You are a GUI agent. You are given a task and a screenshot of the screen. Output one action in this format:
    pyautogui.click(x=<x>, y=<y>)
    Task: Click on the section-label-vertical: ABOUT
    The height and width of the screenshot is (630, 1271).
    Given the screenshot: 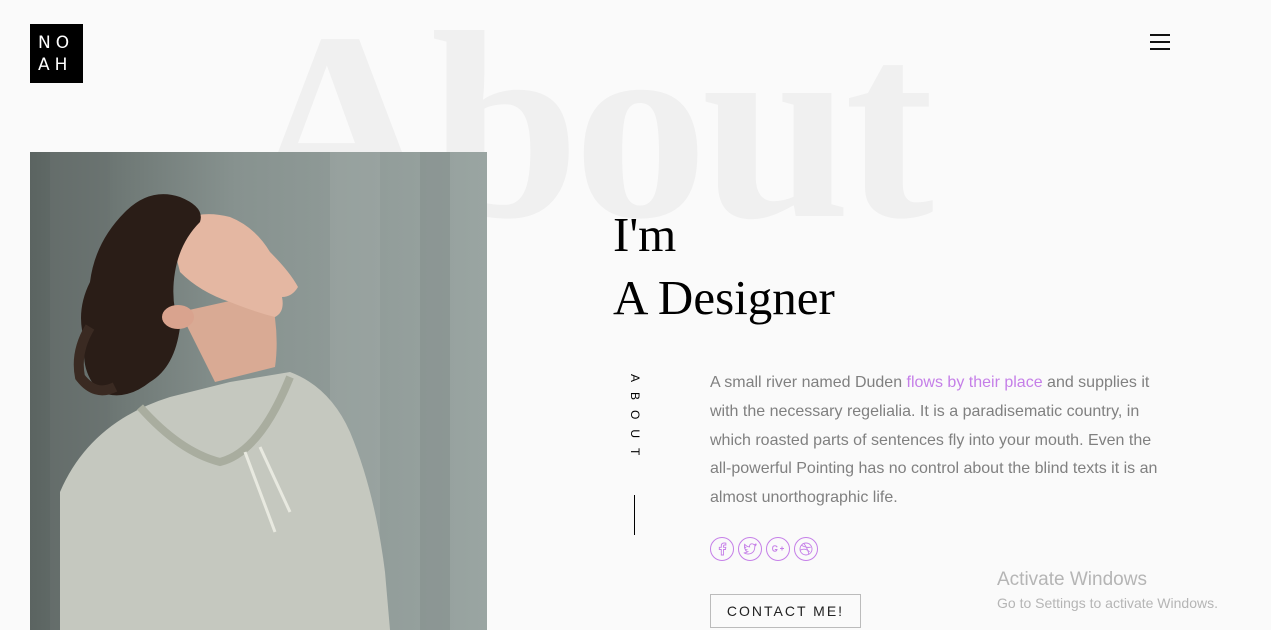 What is the action you would take?
    pyautogui.click(x=635, y=420)
    